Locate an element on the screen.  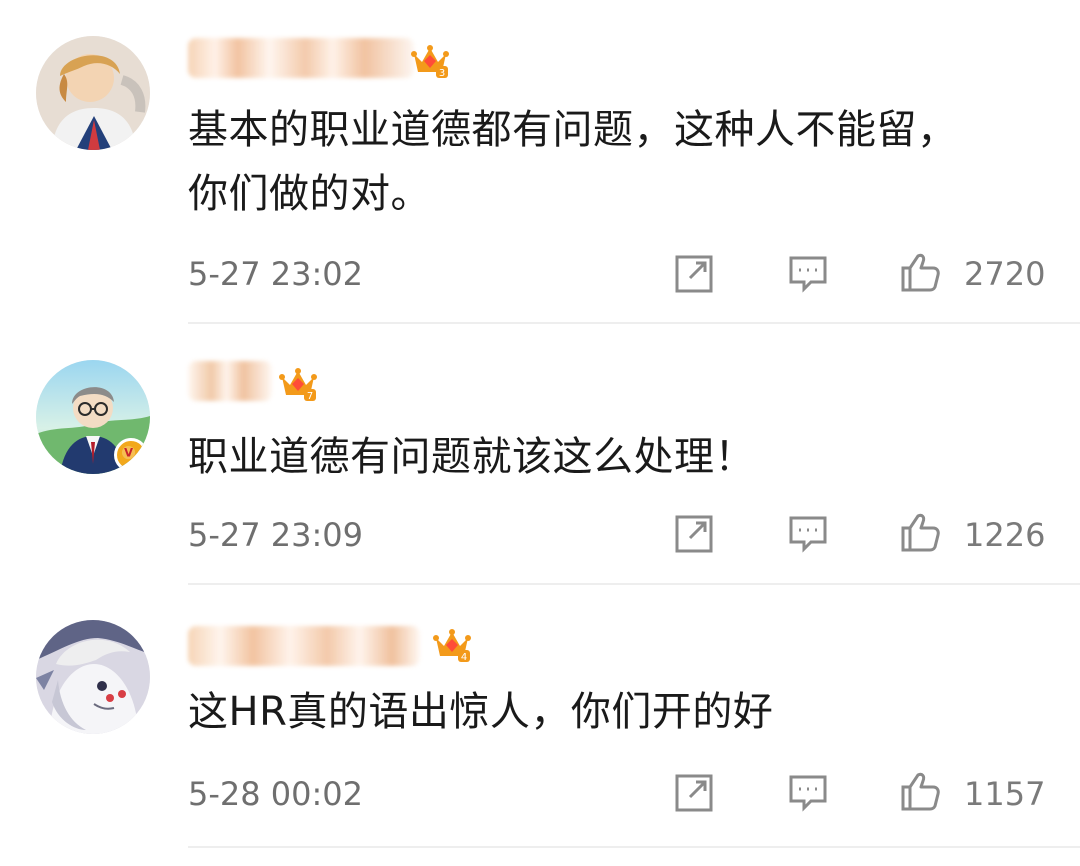
crown-level: 3 is located at coordinates (442, 73).